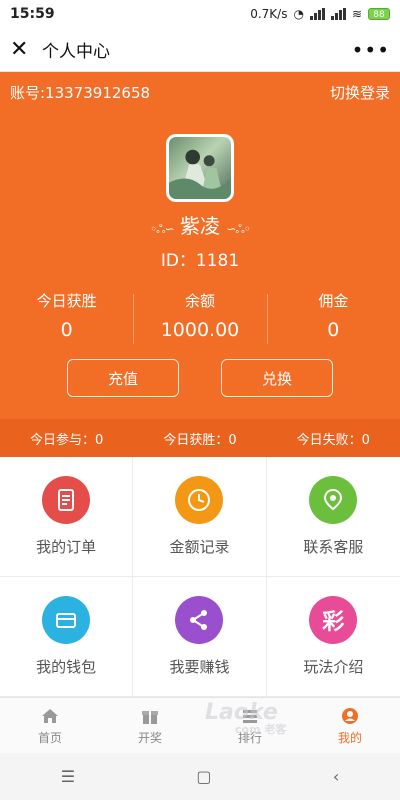 This screenshot has width=400, height=800. Describe the element at coordinates (66, 301) in the screenshot. I see `stat-label: 今日获胜` at that location.